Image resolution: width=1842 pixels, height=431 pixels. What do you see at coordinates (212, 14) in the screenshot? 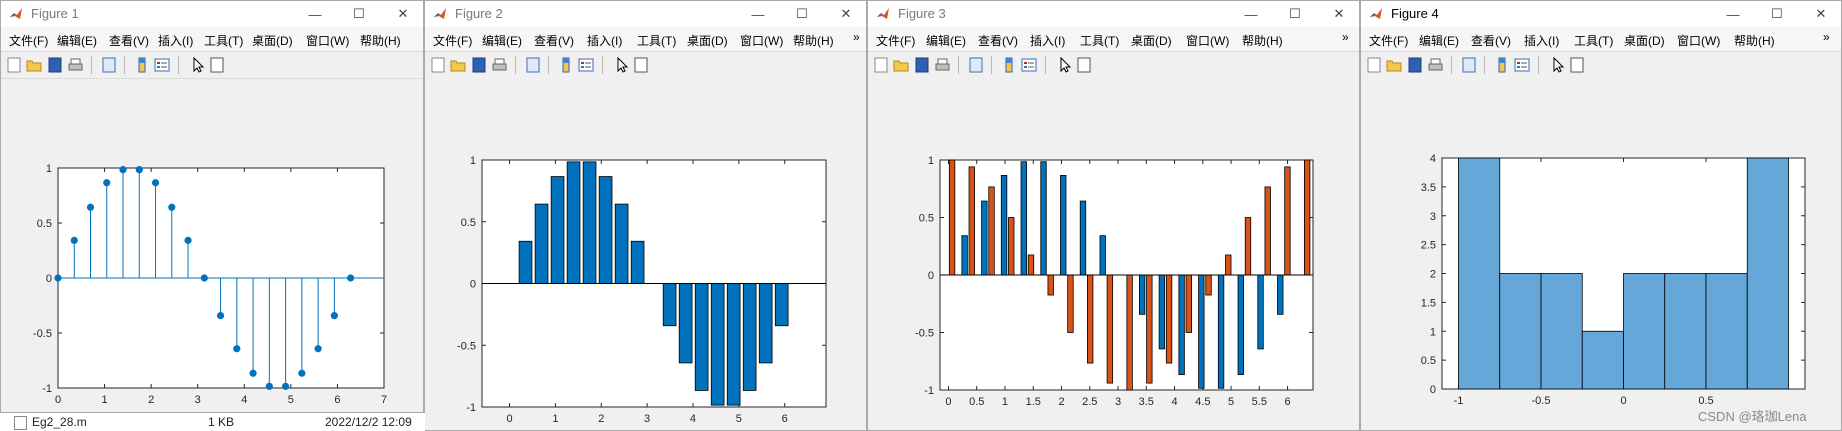
I see `title-bar: Figure 1 — ☐ ✕` at bounding box center [212, 14].